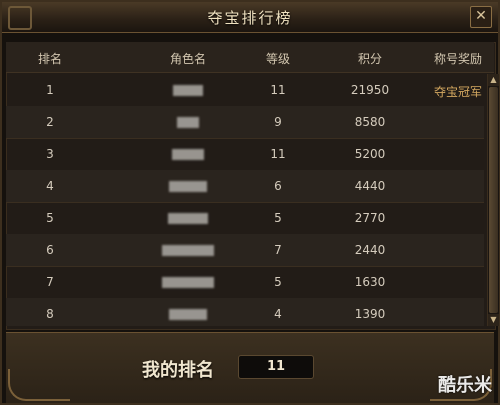 The height and width of the screenshot is (405, 500). I want to click on table-row: 8 4 1390, so click(245, 312).